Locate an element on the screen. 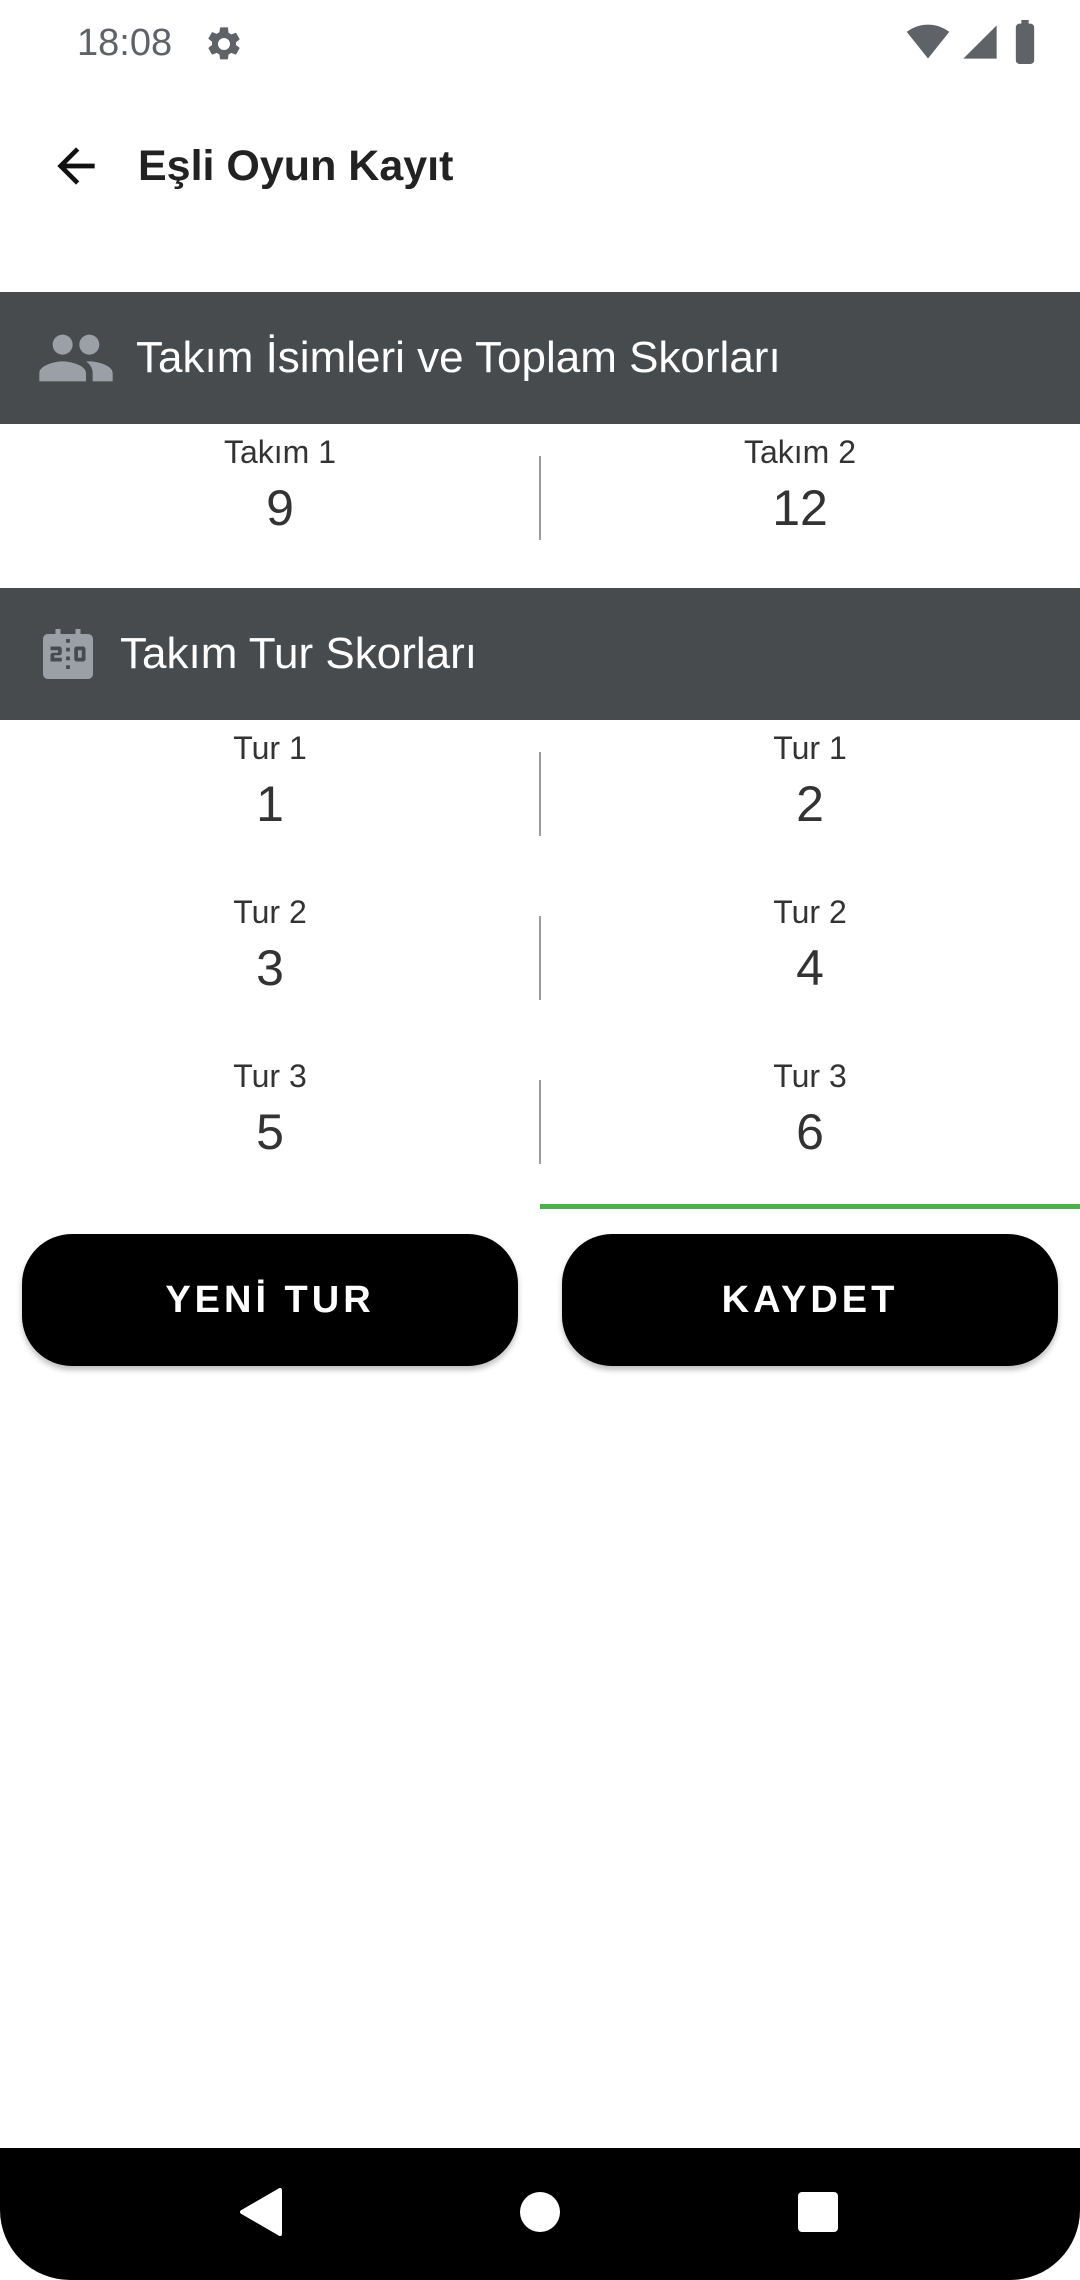  app-bar: Eşli Oyun Kayıt is located at coordinates (540, 168).